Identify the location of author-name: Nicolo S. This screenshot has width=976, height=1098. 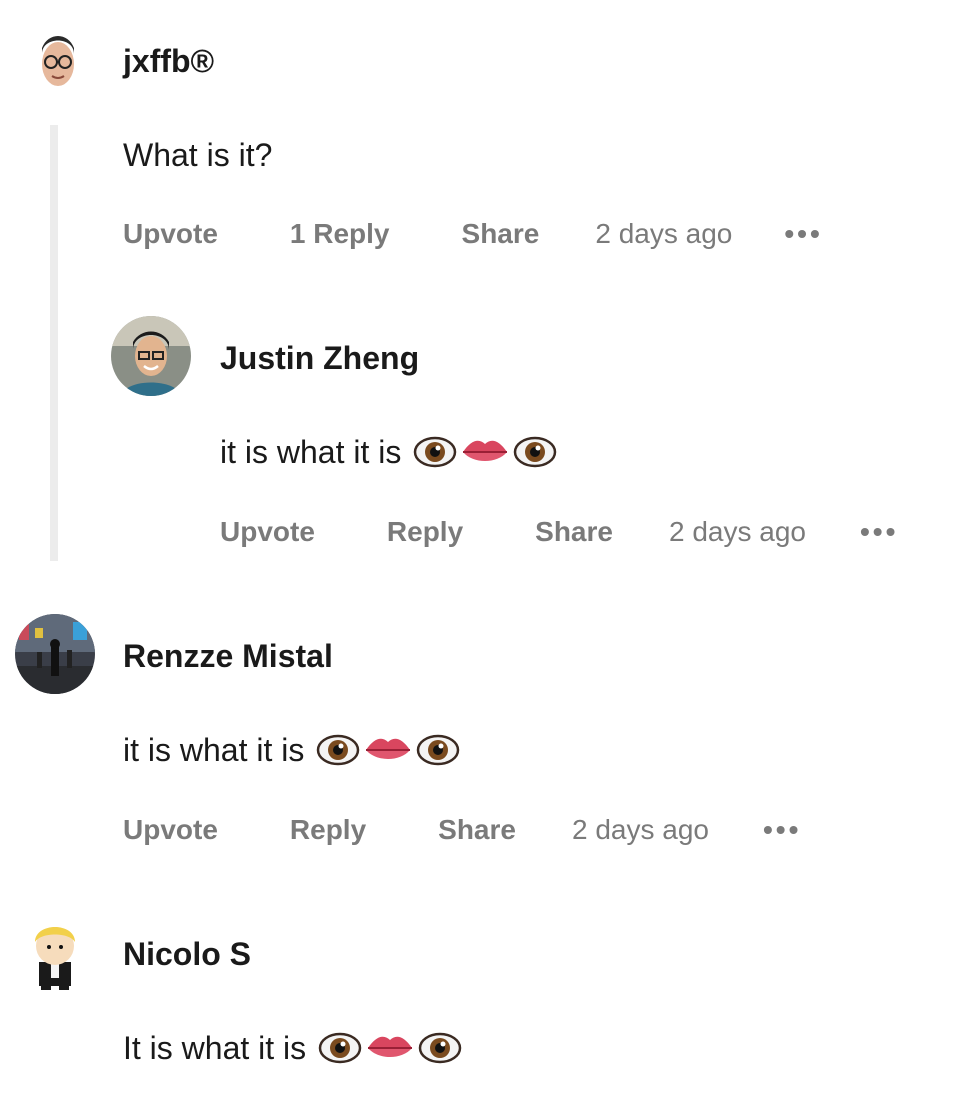
(187, 954).